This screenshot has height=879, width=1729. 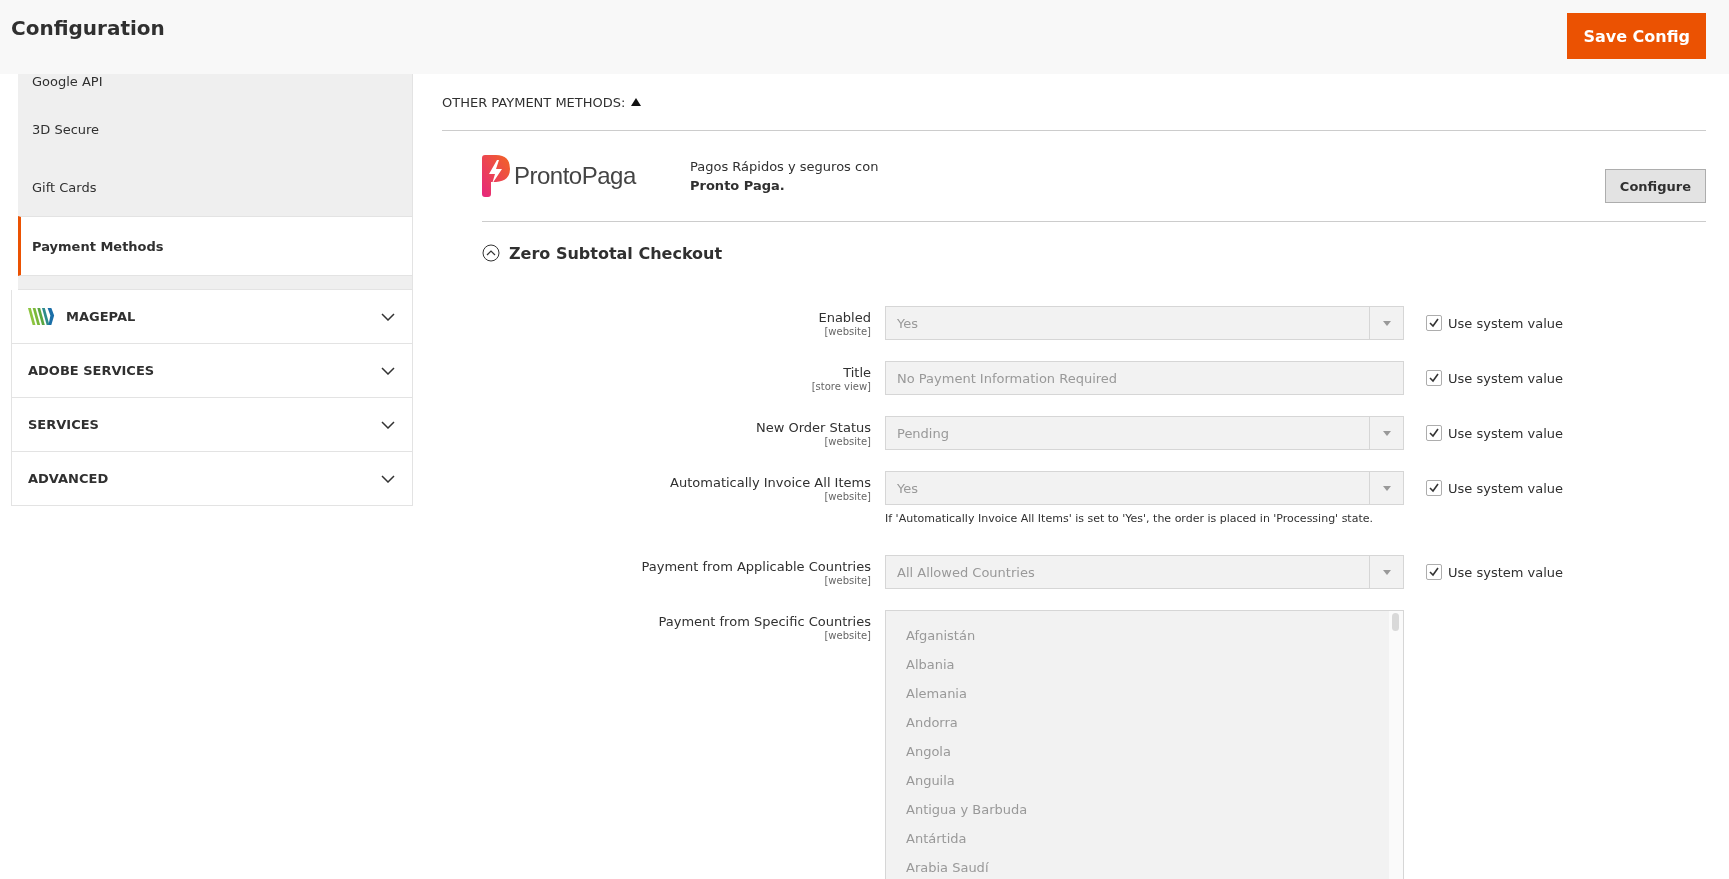 What do you see at coordinates (756, 567) in the screenshot?
I see `field-label: Payment from Applicable Countries` at bounding box center [756, 567].